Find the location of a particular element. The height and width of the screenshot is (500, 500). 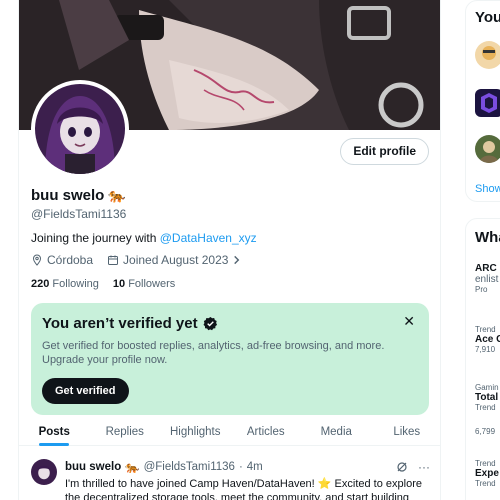

profile-handle: @FieldsTami1136 is located at coordinates (79, 214).